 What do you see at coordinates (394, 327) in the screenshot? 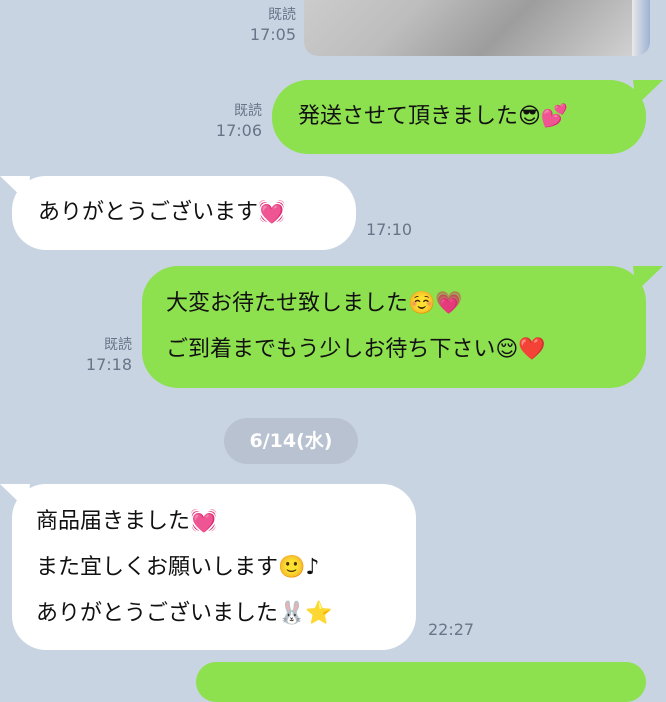
I see `outgoing-message-bubble: 大変お待たせ致しました☺️💗 ご到着までもう少しお待ち下さい😌❤️` at bounding box center [394, 327].